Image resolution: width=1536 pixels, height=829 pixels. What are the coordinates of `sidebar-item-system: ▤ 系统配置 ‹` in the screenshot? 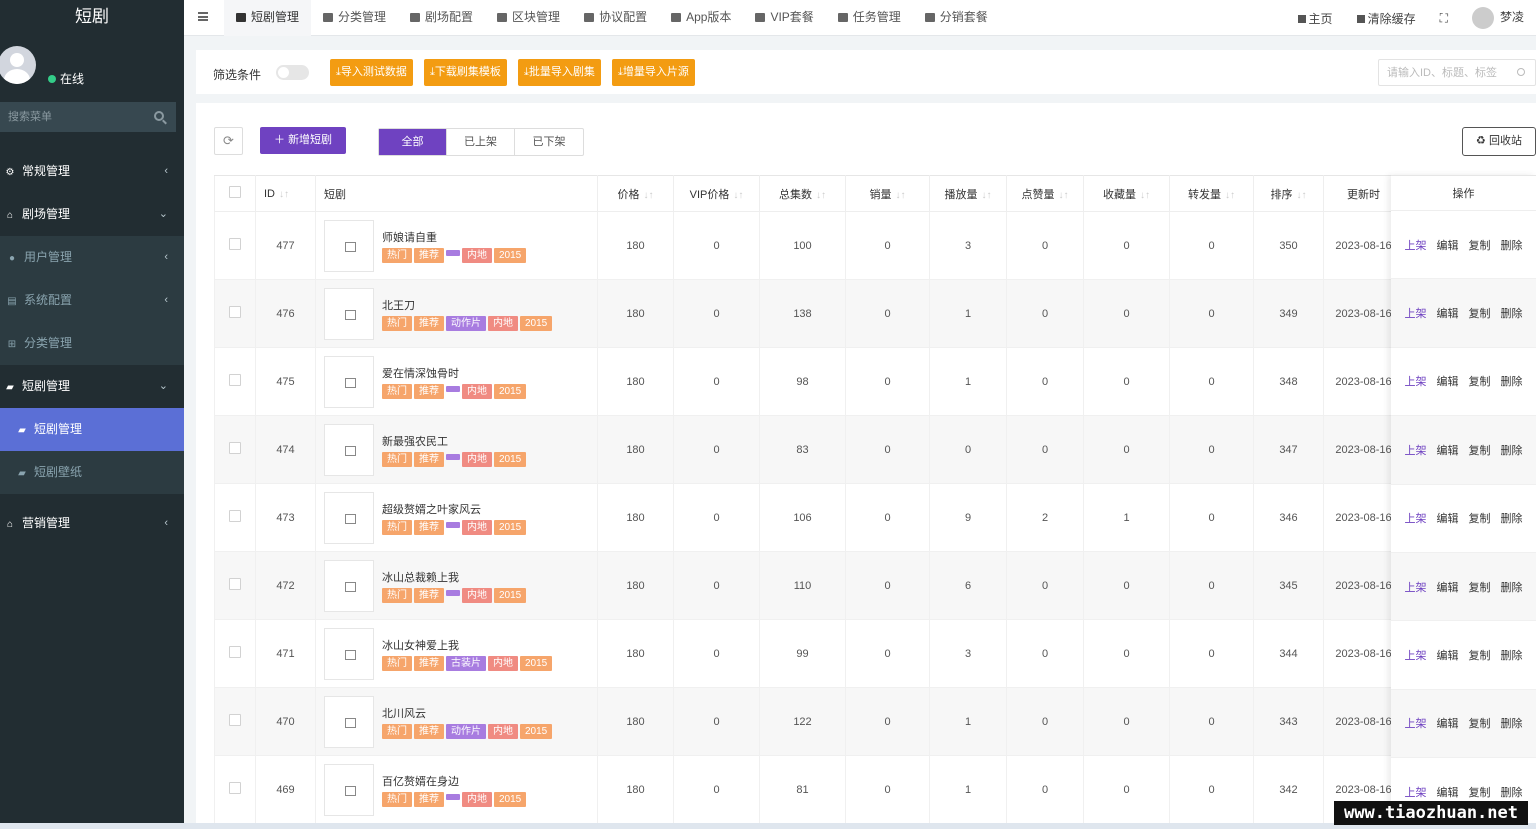 It's located at (92, 300).